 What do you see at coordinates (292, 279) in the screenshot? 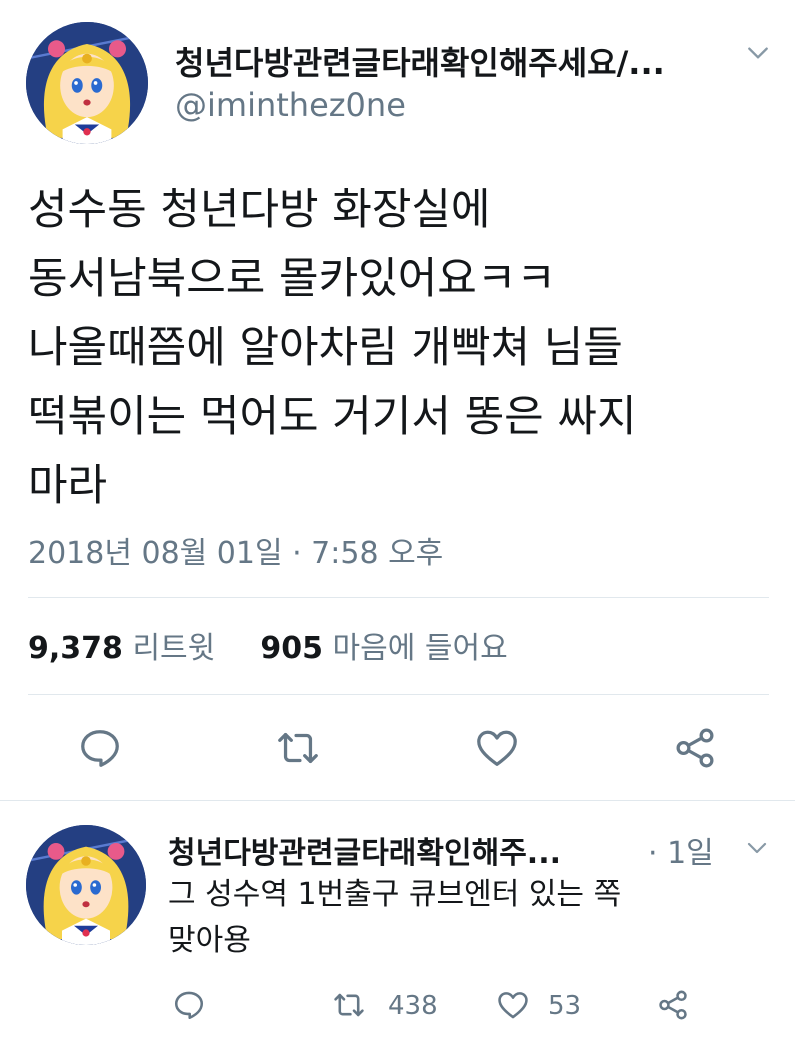
I see `tweet-text-line: 동서남북으로 몰카있어요ㅋㅋ` at bounding box center [292, 279].